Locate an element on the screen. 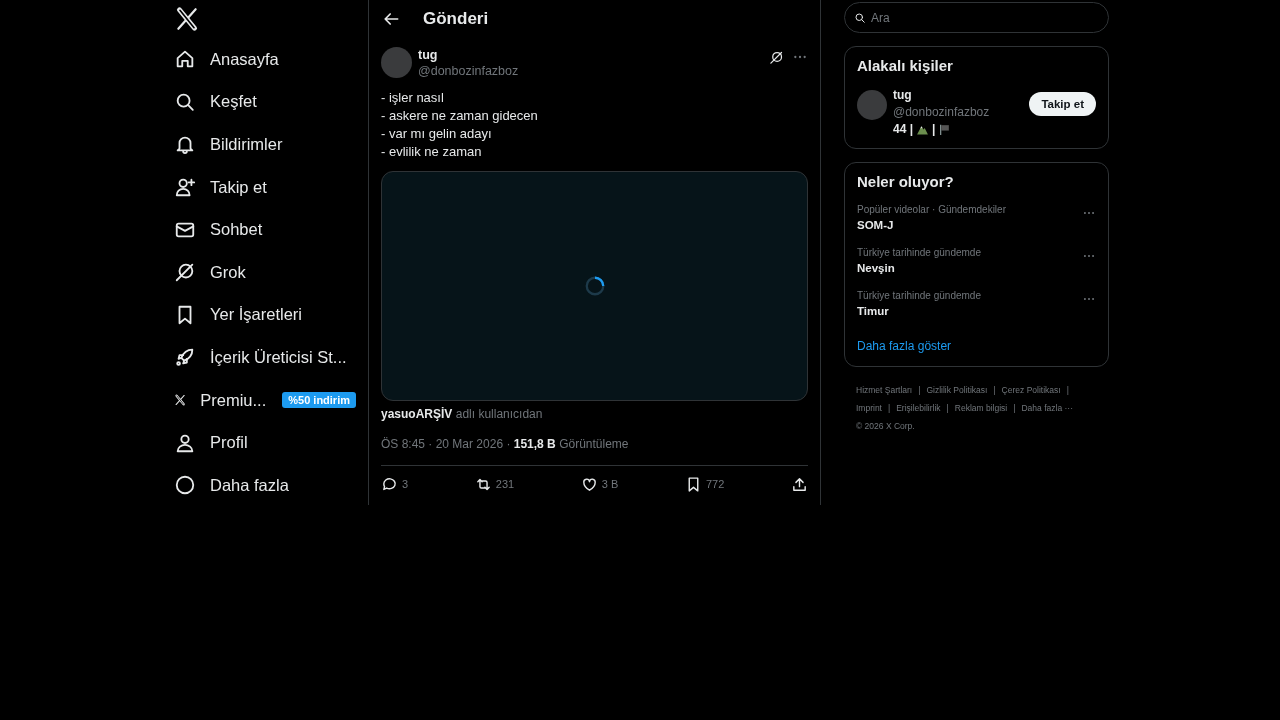 This screenshot has width=1280, height=720. nav-item: Takip et is located at coordinates (264, 187).